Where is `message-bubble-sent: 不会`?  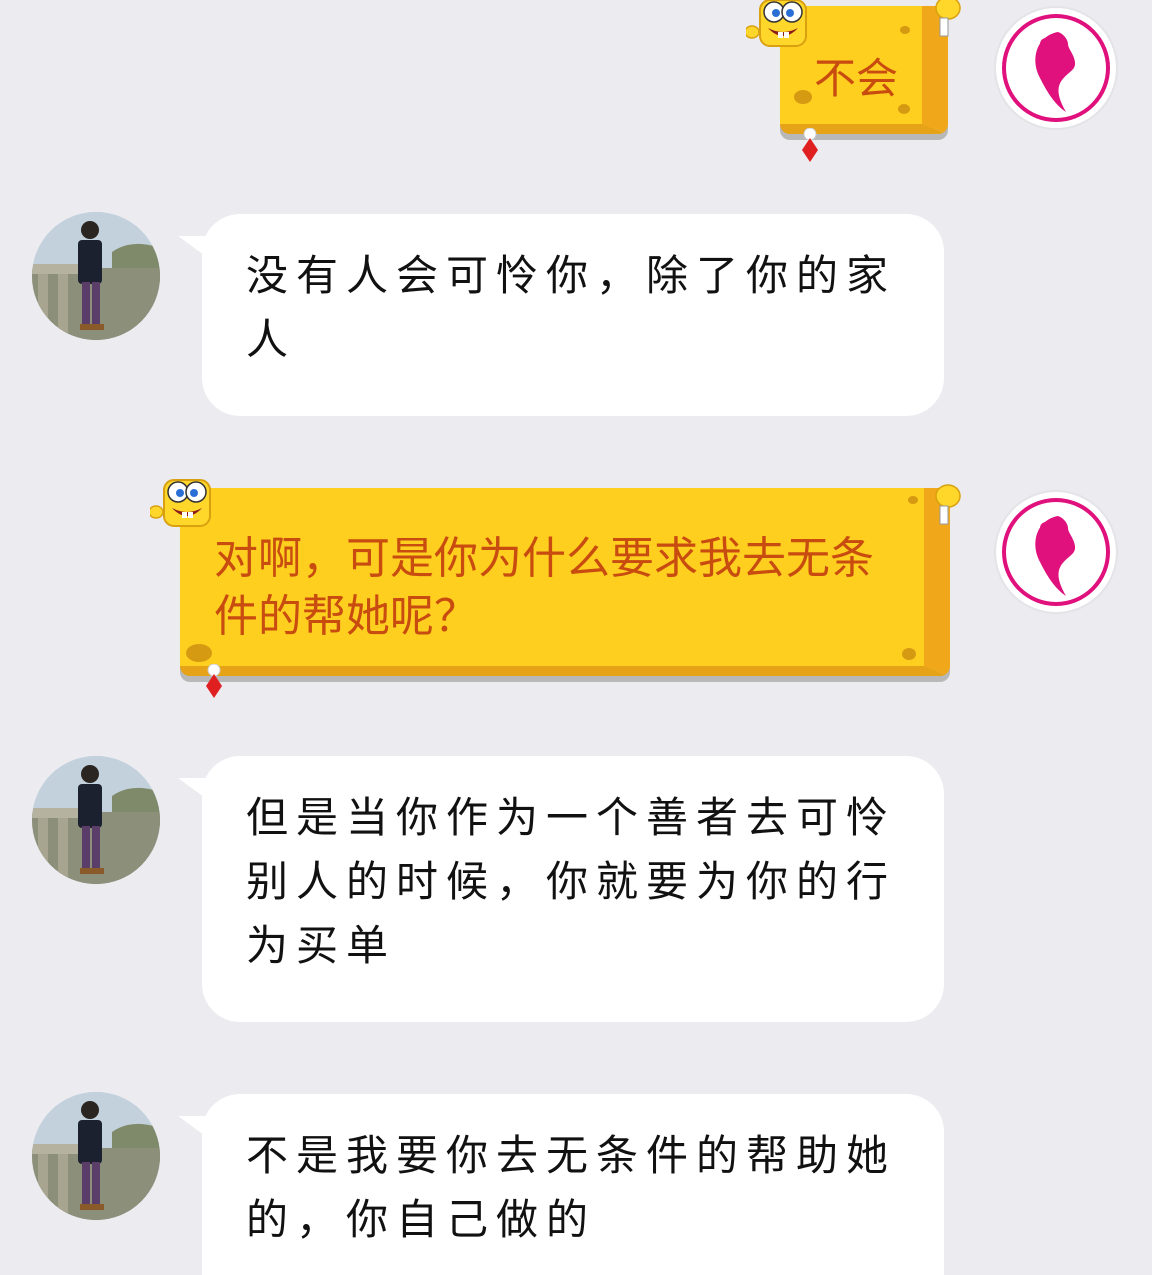
message-bubble-sent: 不会 is located at coordinates (853, 81).